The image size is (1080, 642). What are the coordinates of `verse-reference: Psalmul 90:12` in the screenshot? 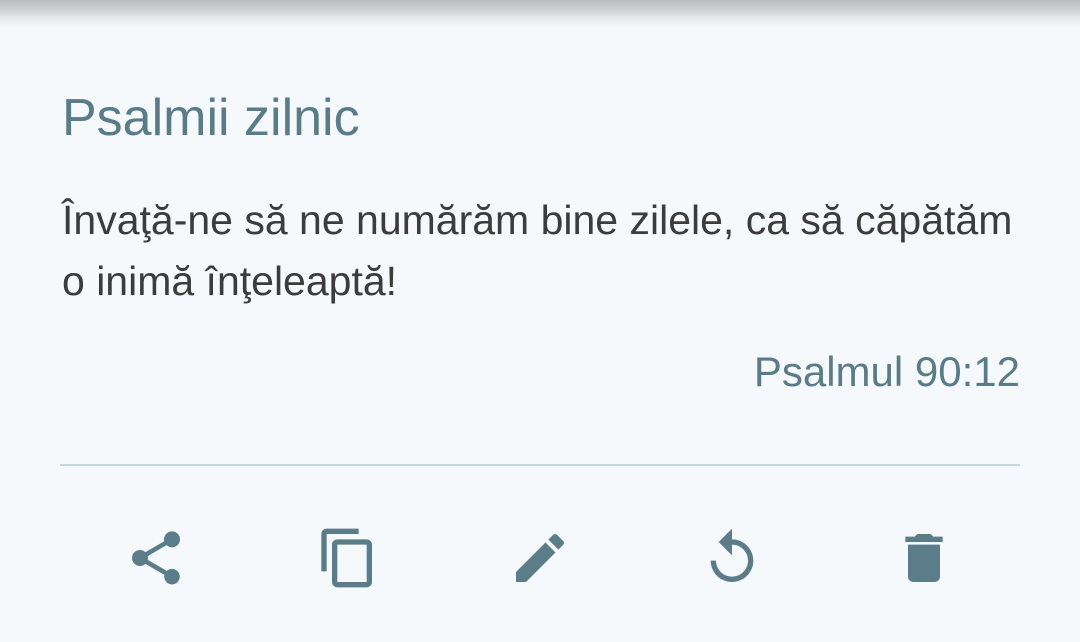 It's located at (886, 371).